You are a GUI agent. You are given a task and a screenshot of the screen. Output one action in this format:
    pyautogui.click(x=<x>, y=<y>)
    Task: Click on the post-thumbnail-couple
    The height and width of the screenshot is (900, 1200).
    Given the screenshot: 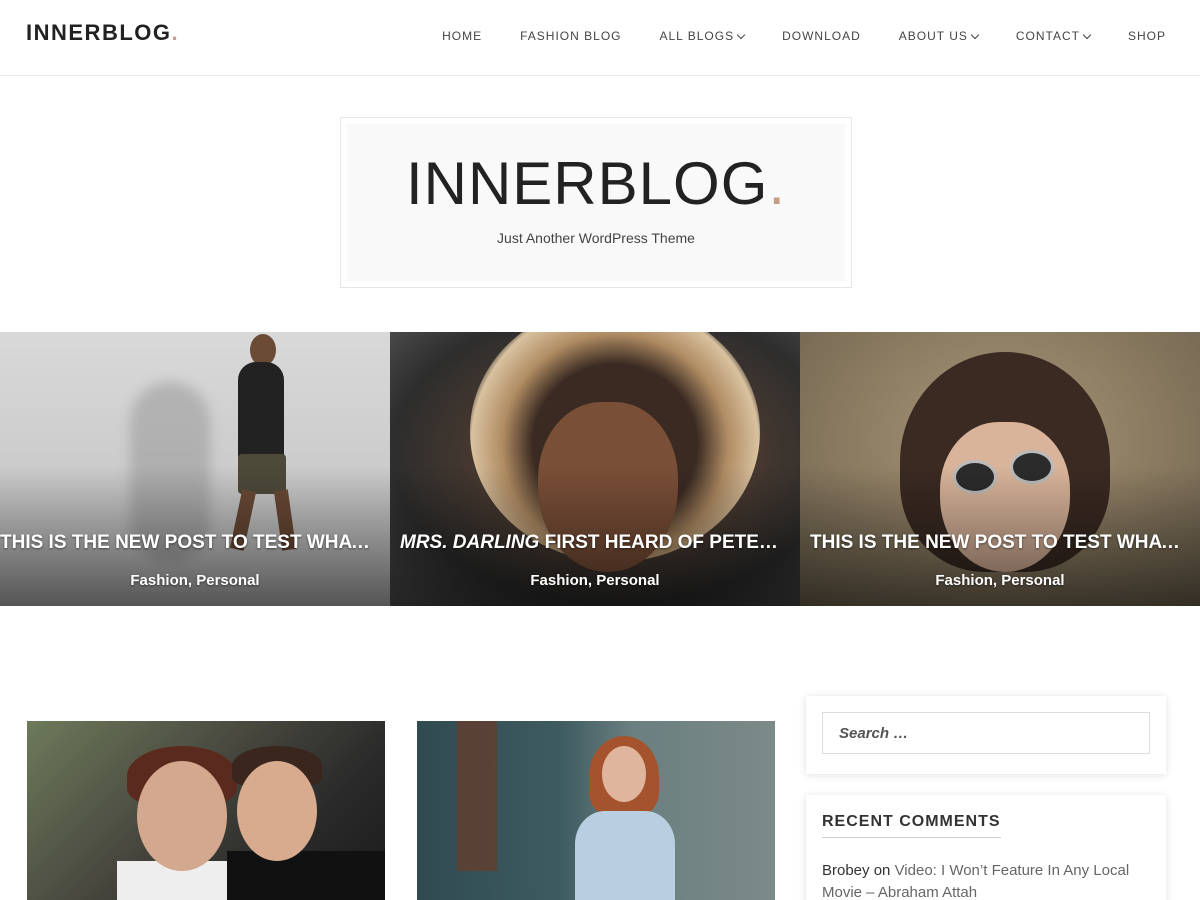 What is the action you would take?
    pyautogui.click(x=206, y=810)
    